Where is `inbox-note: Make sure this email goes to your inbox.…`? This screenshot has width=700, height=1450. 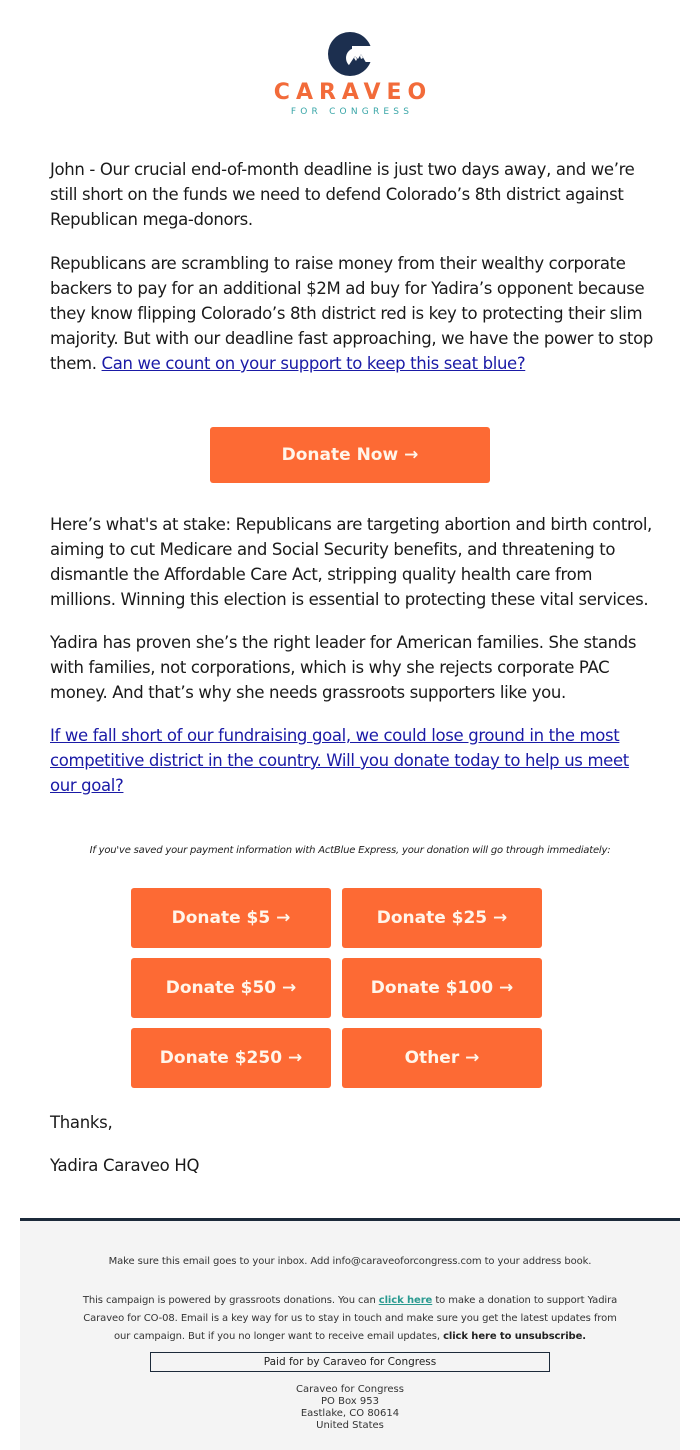
inbox-note: Make sure this email goes to your inbox.… is located at coordinates (350, 1261).